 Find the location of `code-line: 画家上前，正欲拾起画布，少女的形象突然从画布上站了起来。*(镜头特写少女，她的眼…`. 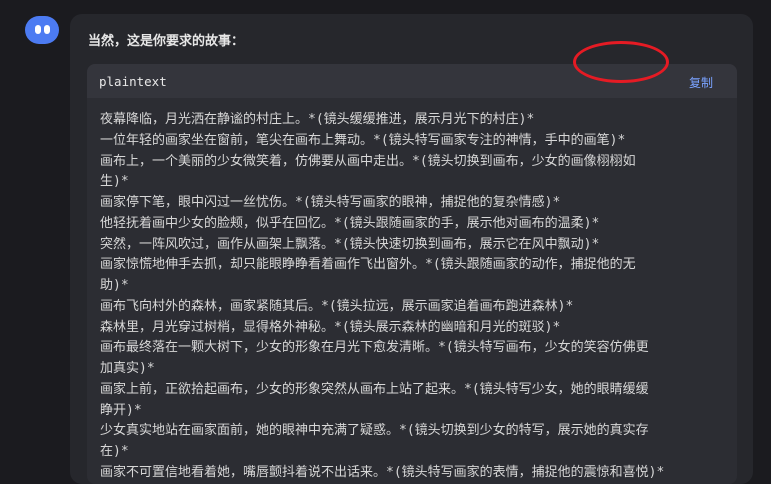

code-line: 画家上前，正欲拾起画布，少女的形象突然从画布上站了起来。*(镜头特写少女，她的眼… is located at coordinates (410, 390).